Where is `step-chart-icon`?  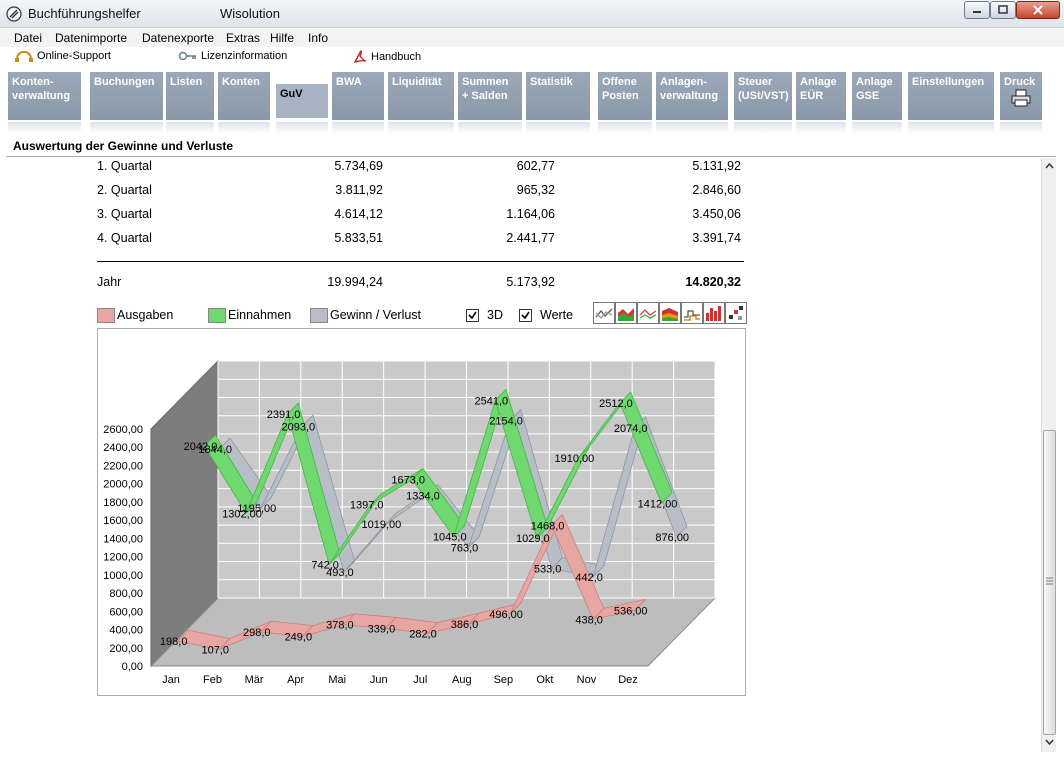 step-chart-icon is located at coordinates (692, 315).